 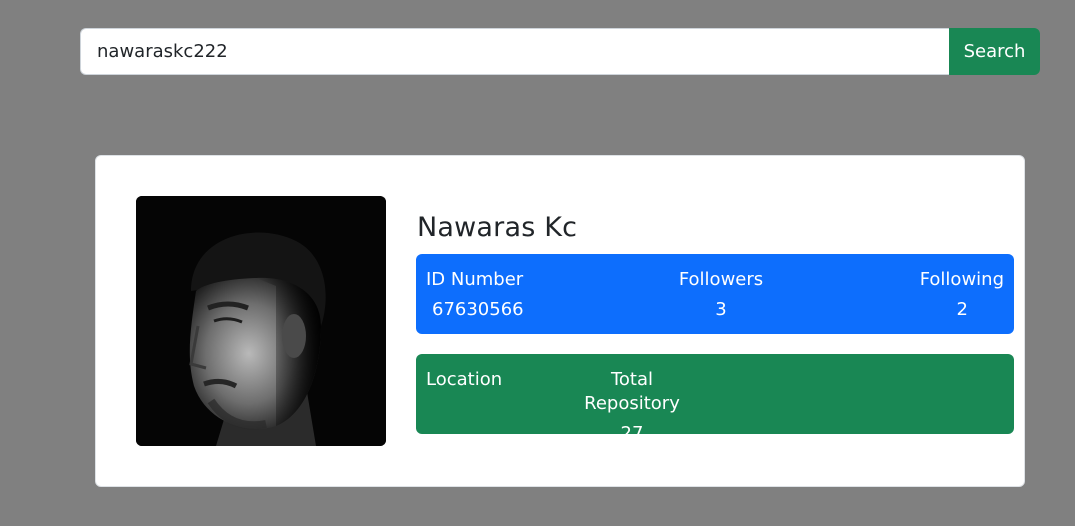 I want to click on followers-label: Followers, so click(x=721, y=279).